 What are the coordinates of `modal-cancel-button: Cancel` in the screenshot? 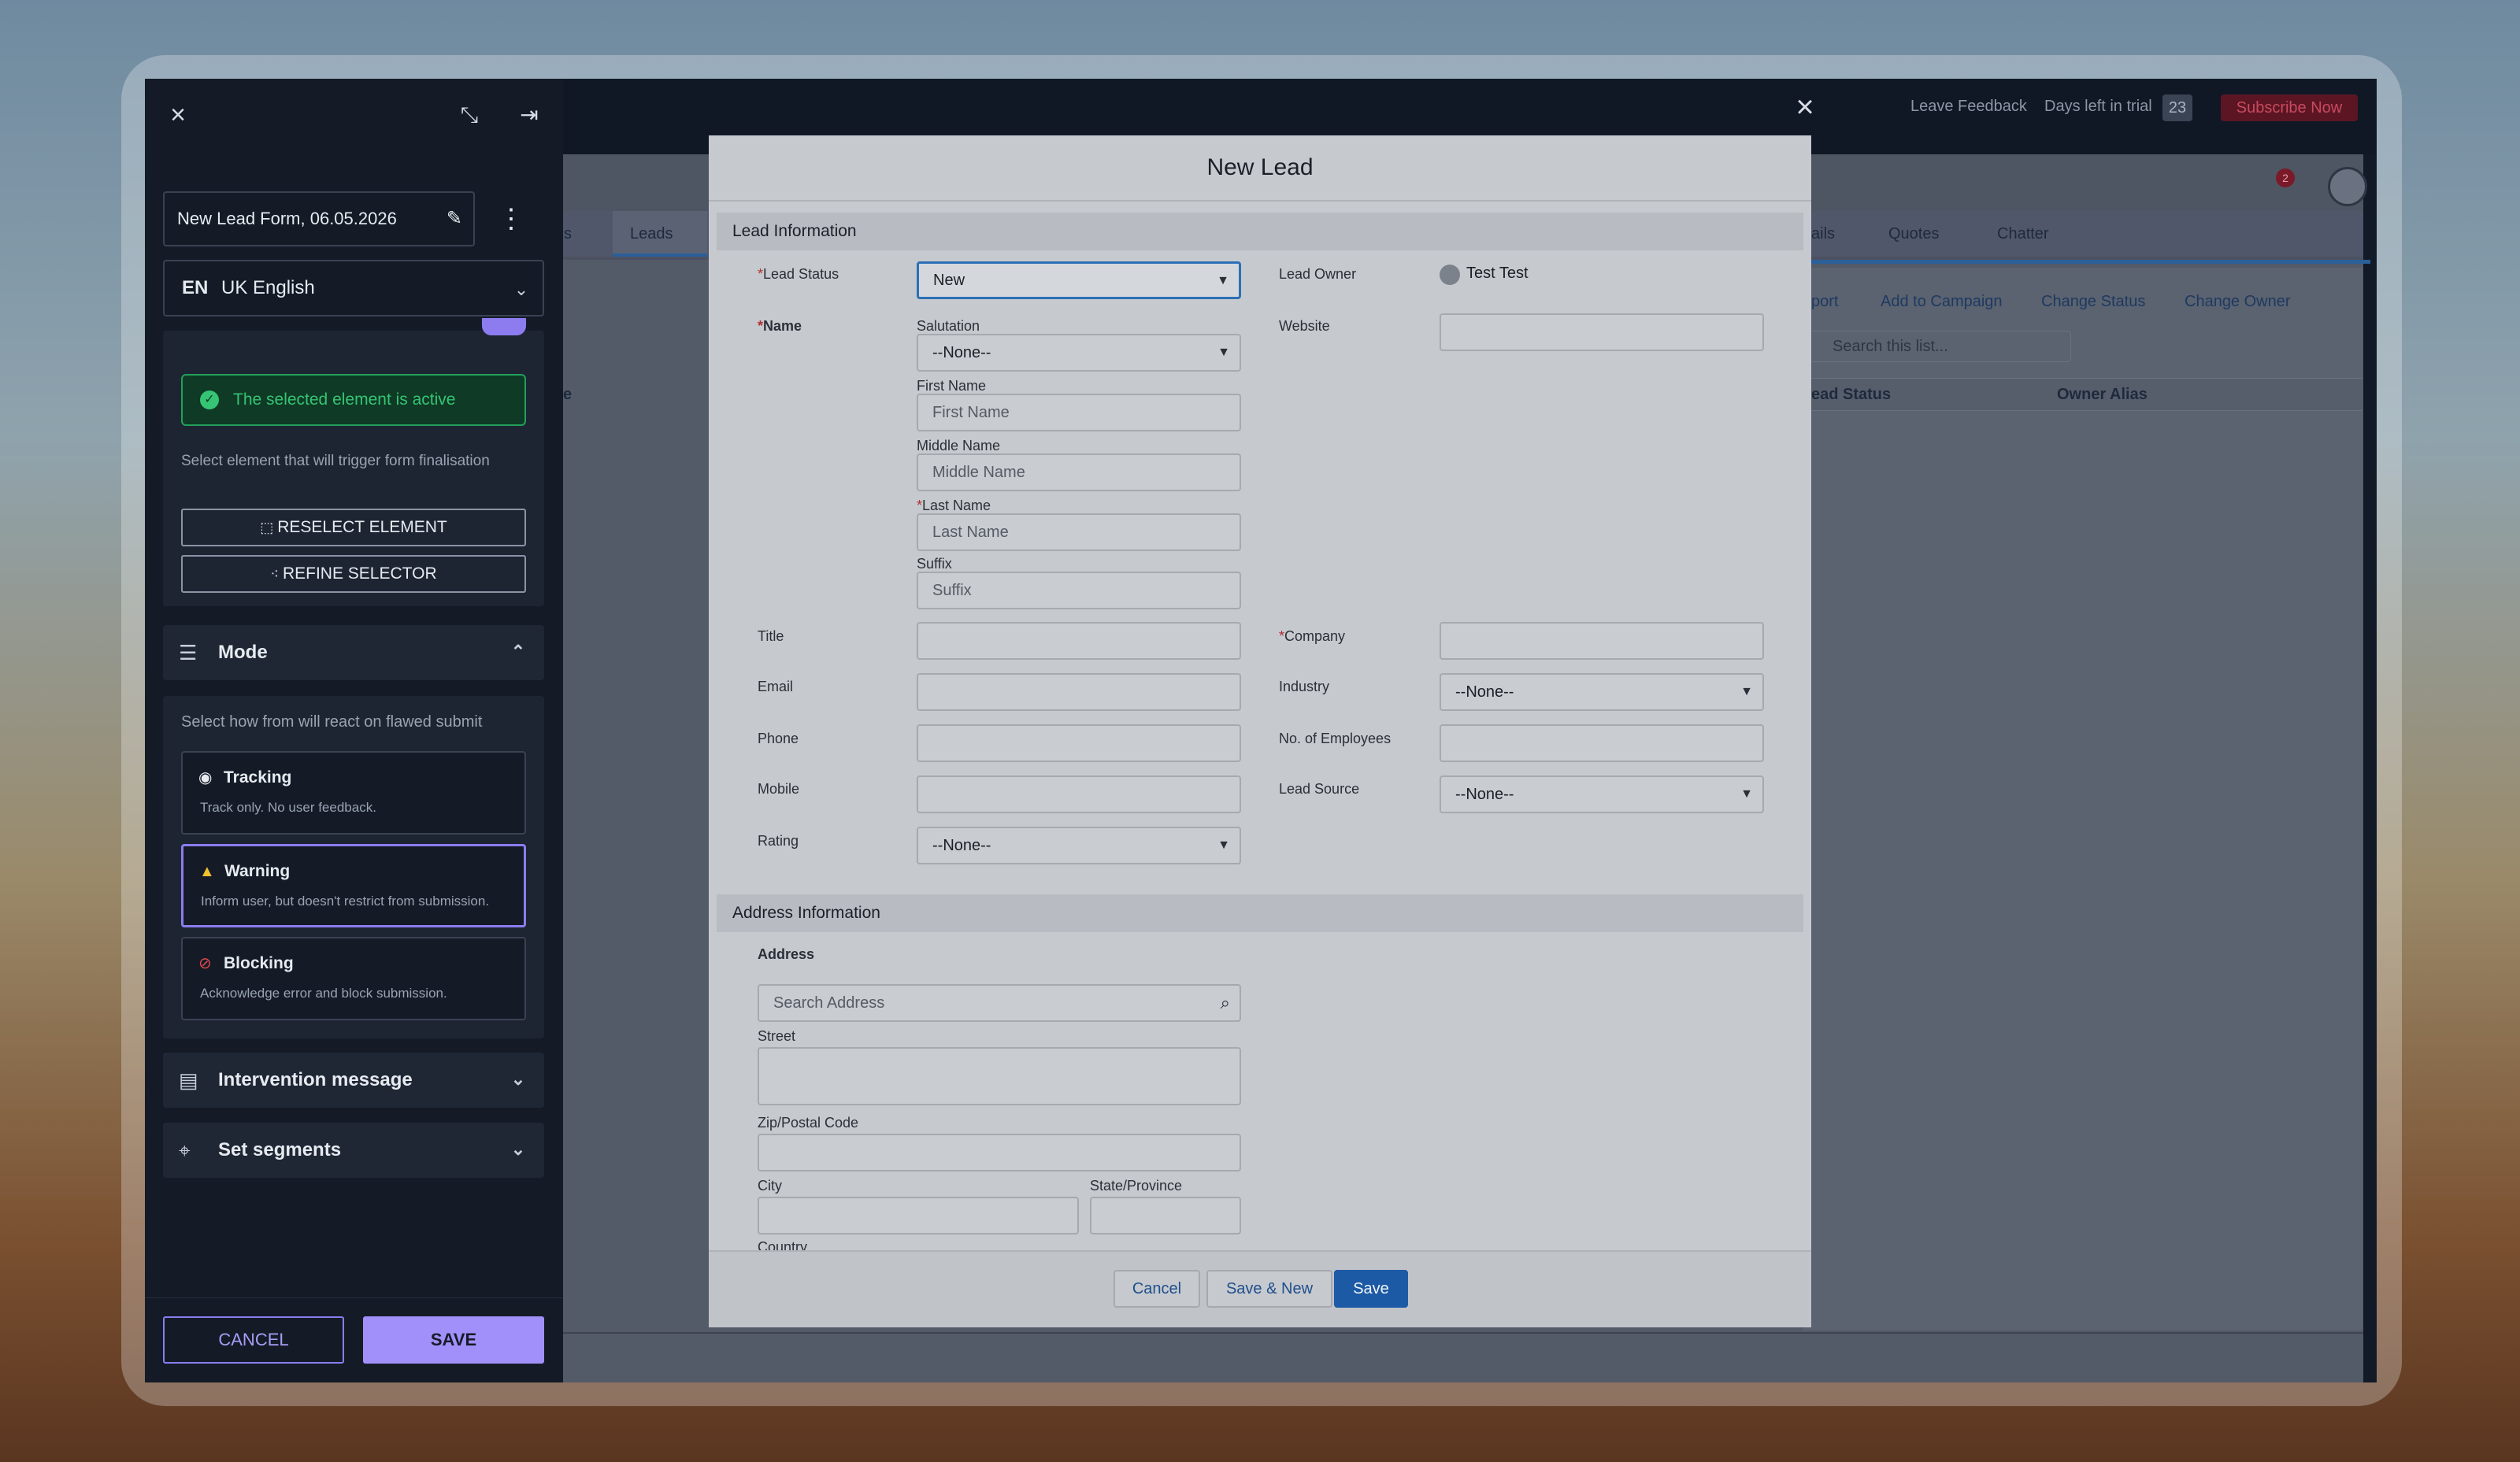 It's located at (1157, 1289).